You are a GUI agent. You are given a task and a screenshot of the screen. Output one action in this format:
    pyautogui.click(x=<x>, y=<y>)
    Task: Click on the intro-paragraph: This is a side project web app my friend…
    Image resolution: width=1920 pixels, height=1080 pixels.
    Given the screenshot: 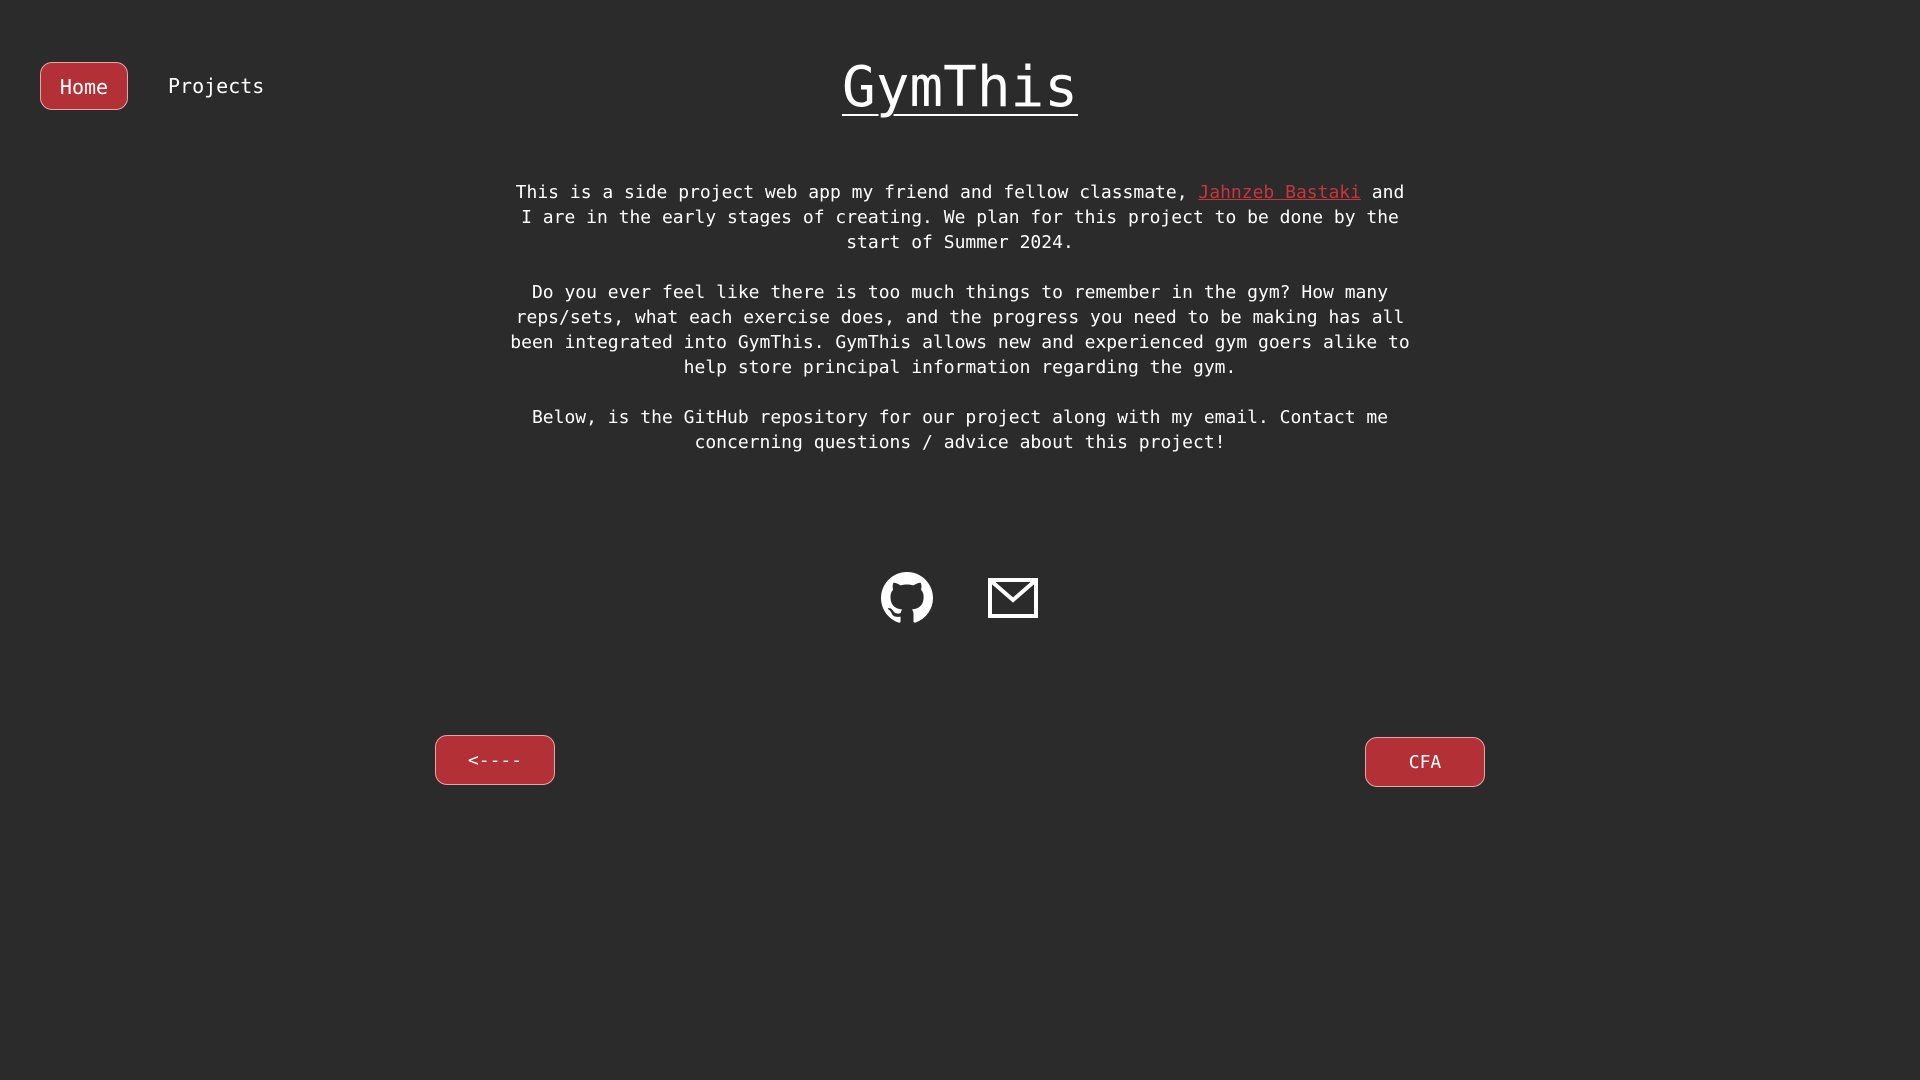 What is the action you would take?
    pyautogui.click(x=960, y=217)
    